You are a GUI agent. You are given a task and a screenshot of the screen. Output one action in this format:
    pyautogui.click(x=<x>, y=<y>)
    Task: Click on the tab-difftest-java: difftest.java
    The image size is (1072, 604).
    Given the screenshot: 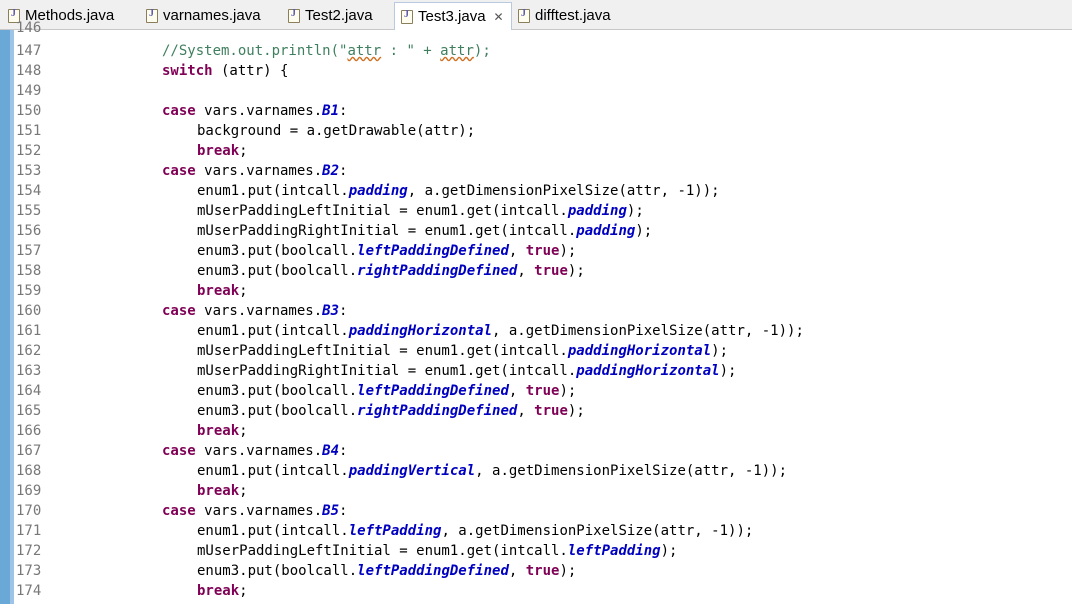 What is the action you would take?
    pyautogui.click(x=561, y=15)
    